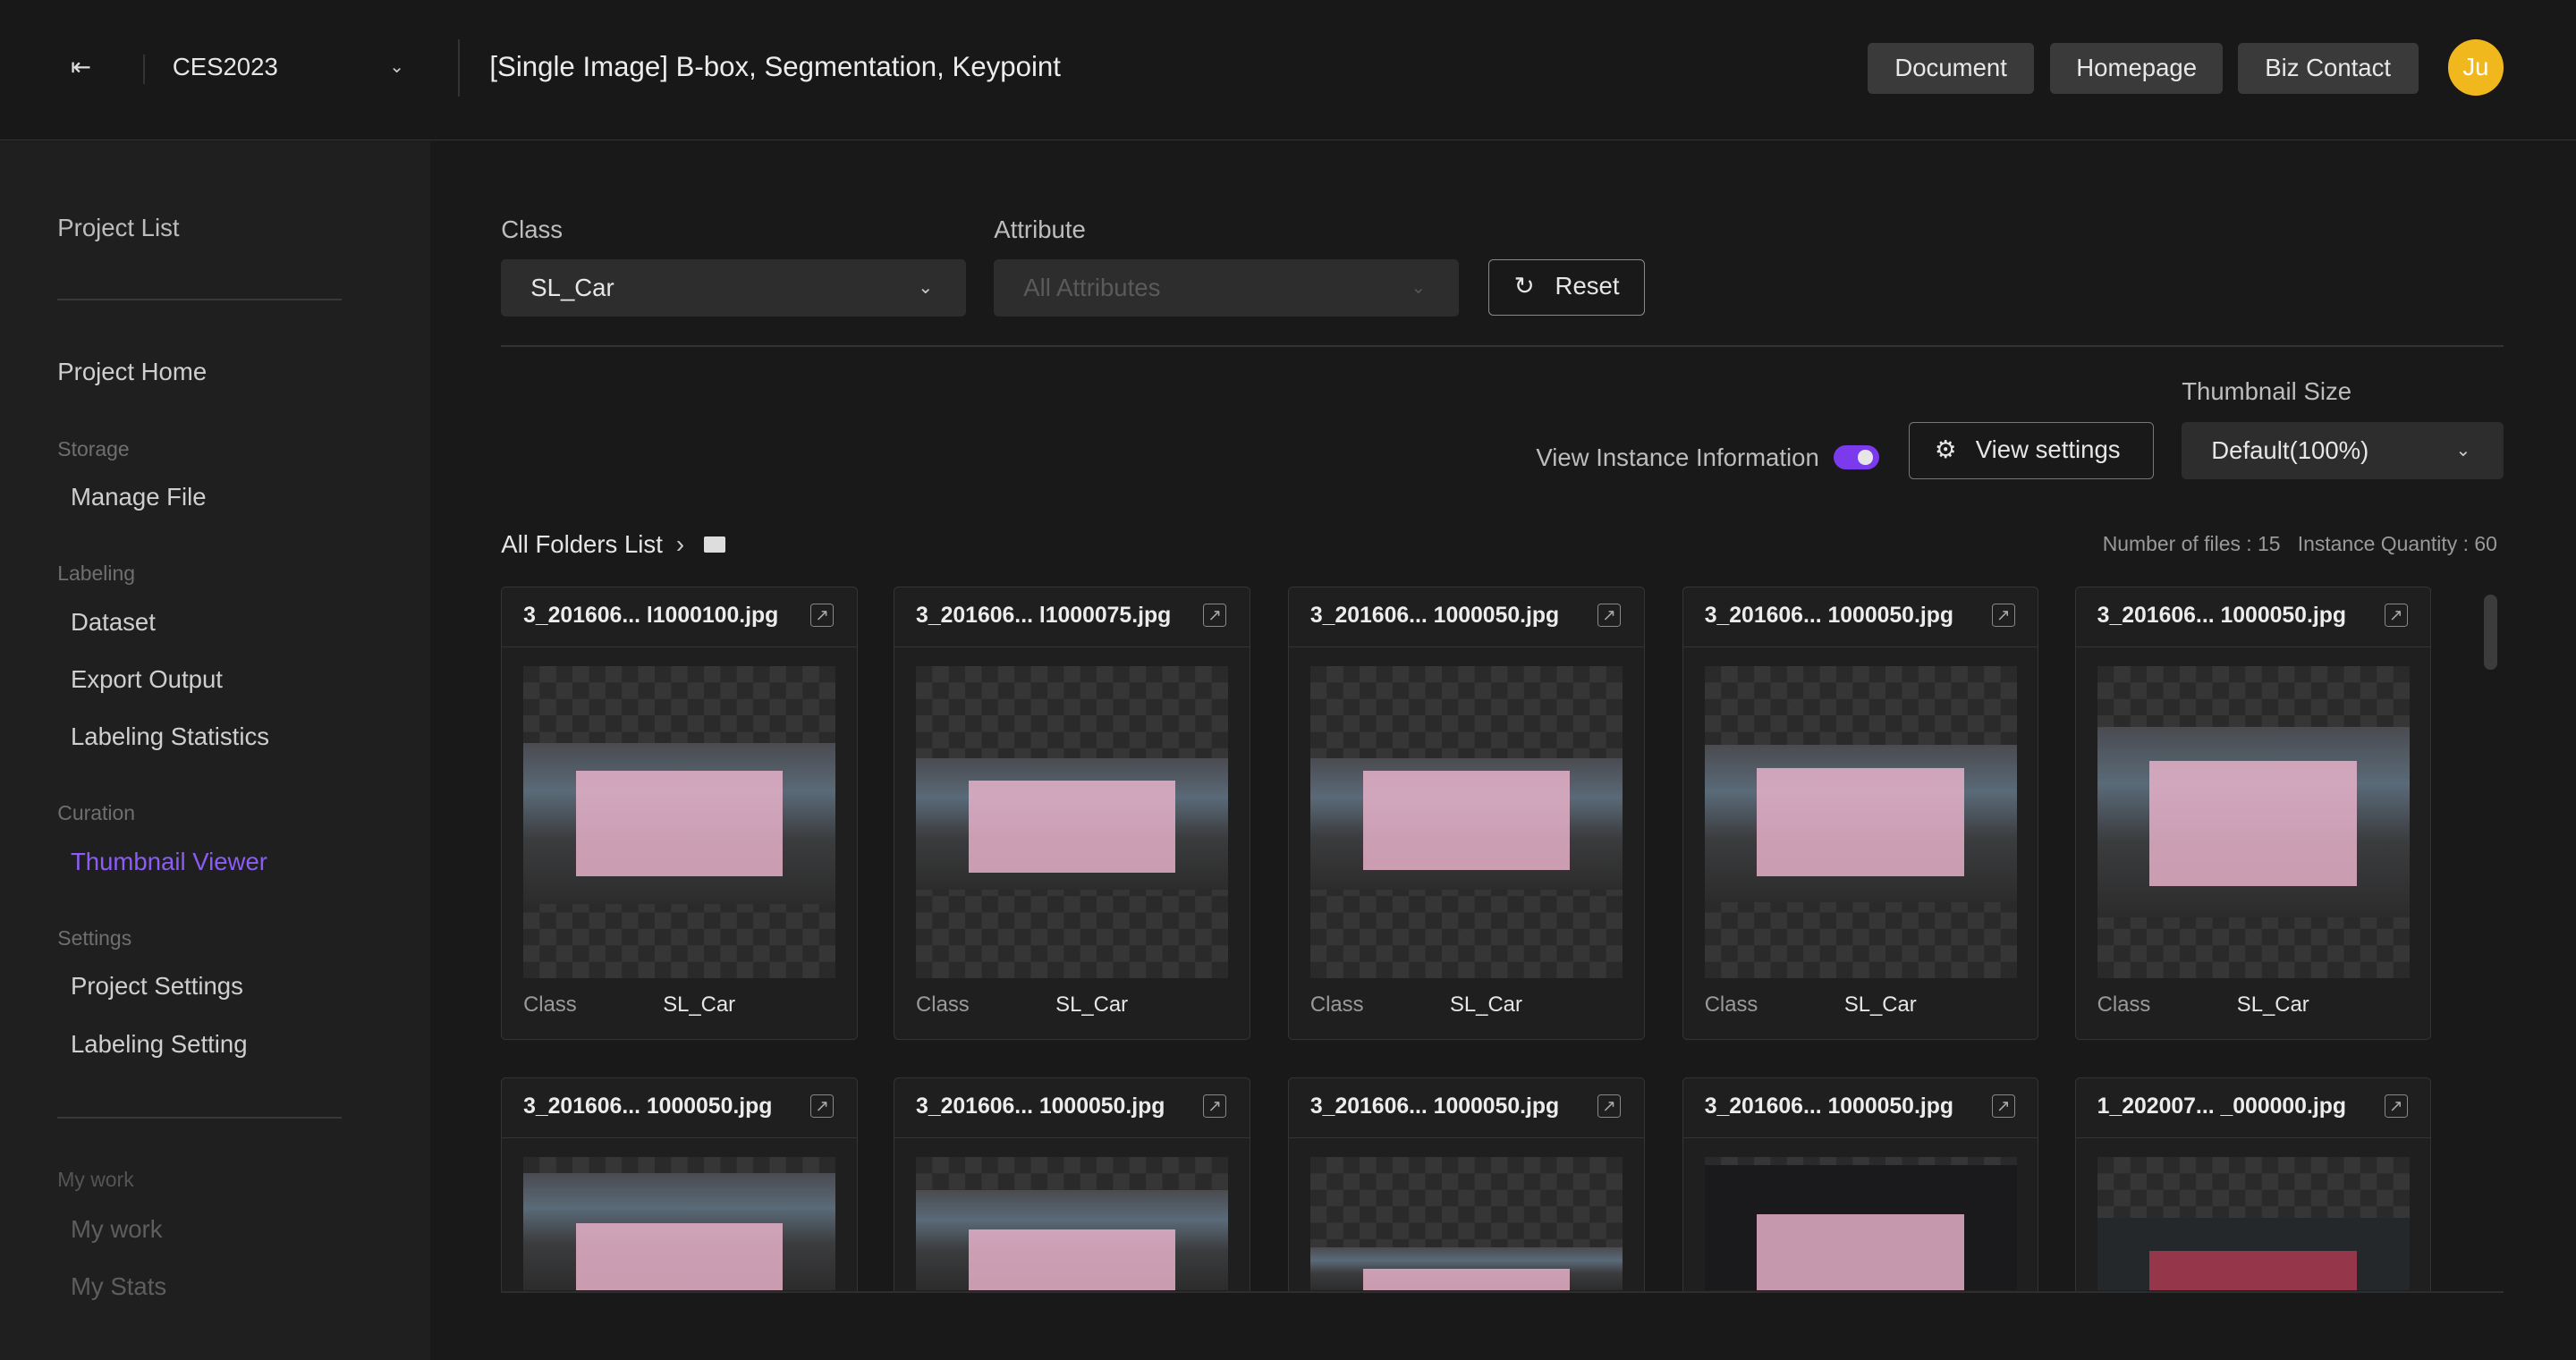  What do you see at coordinates (118, 1286) in the screenshot?
I see `sidebar-item-my-stats: My Stats` at bounding box center [118, 1286].